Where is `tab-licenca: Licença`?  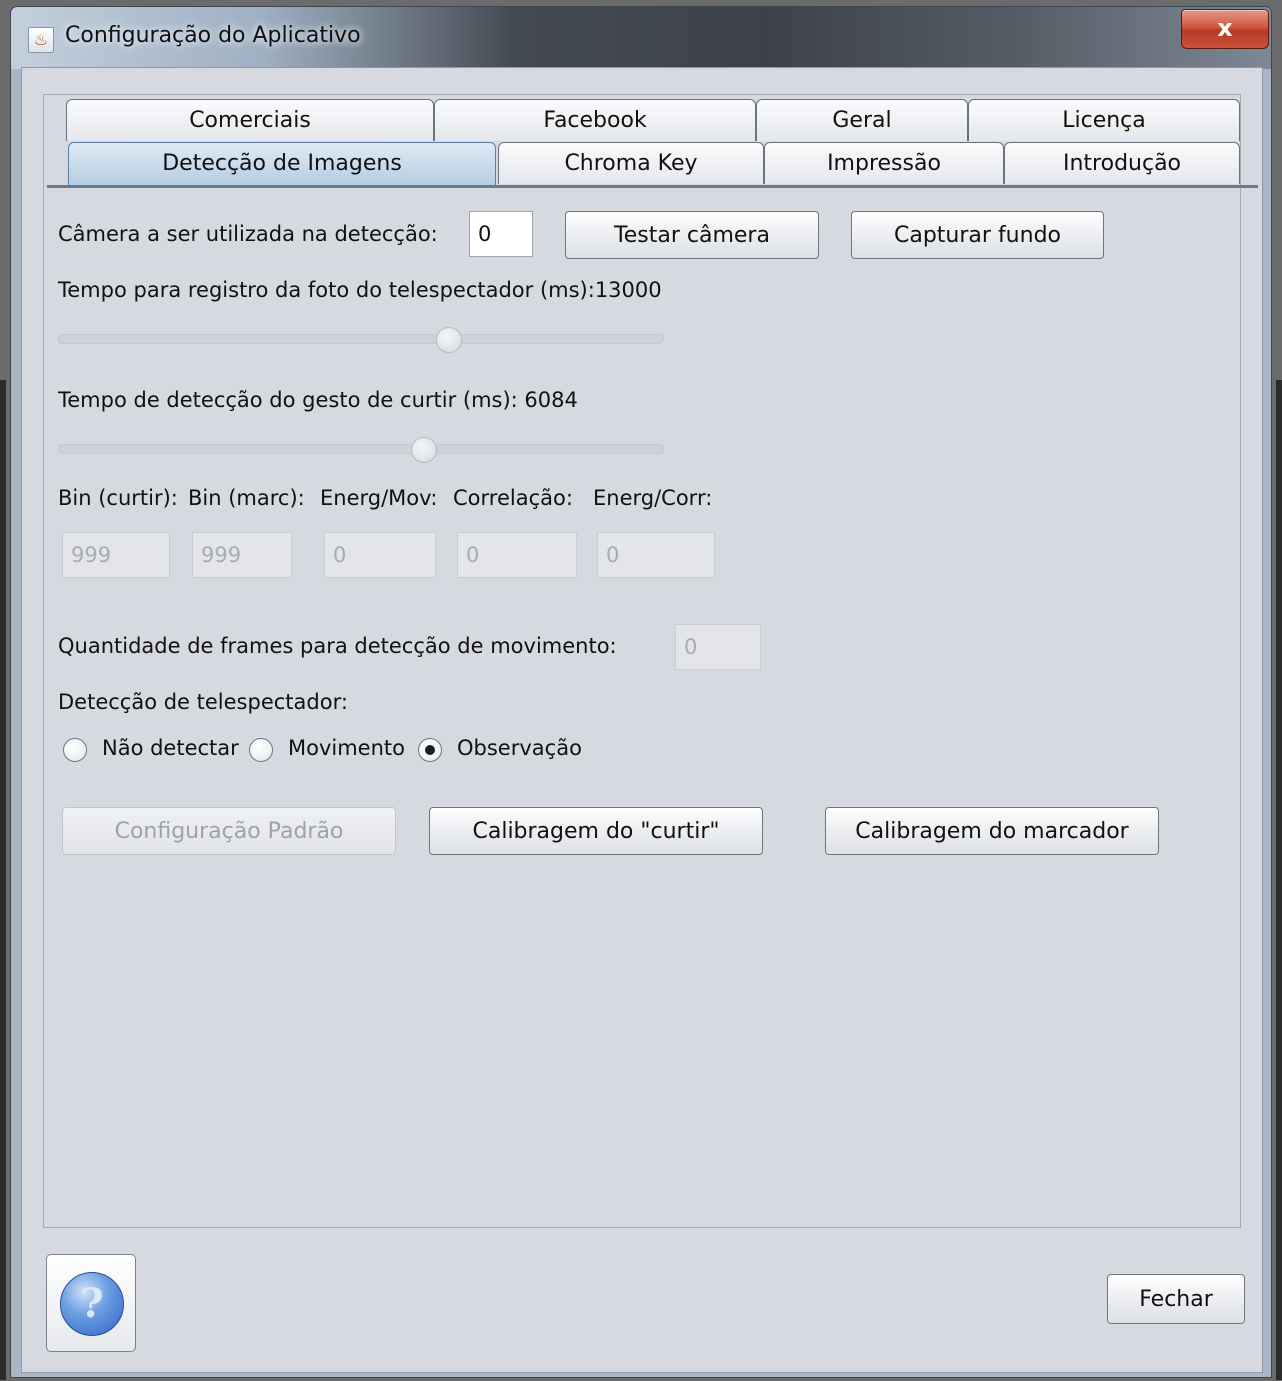
tab-licenca: Licença is located at coordinates (1104, 120).